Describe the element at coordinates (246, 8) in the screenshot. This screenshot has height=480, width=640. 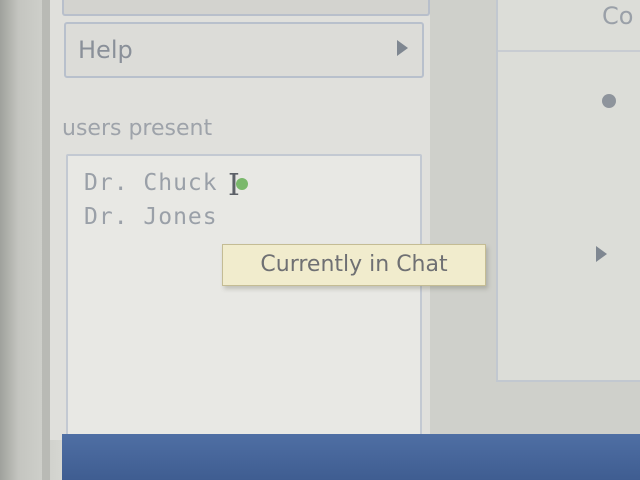
I see `menu-item-top` at that location.